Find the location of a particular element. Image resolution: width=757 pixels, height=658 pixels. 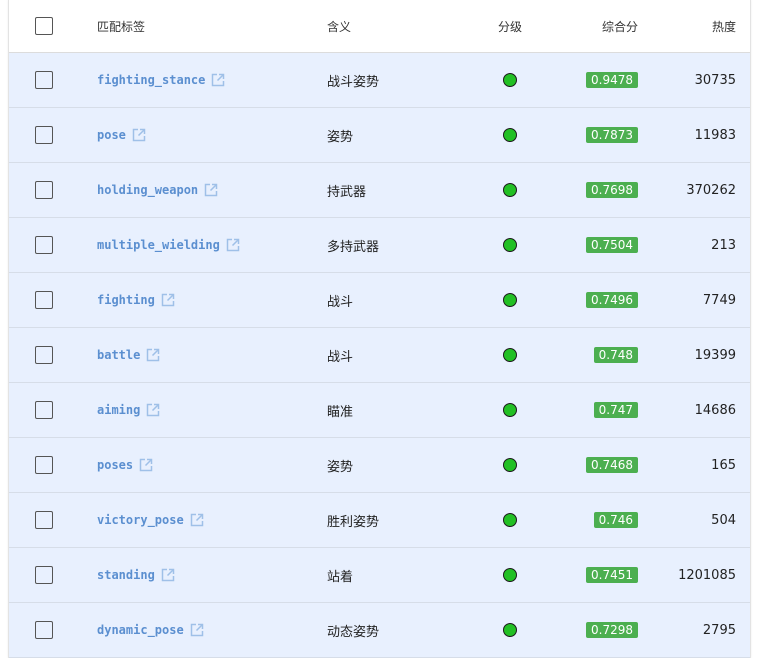

score-badge: 0.7298 is located at coordinates (612, 630).